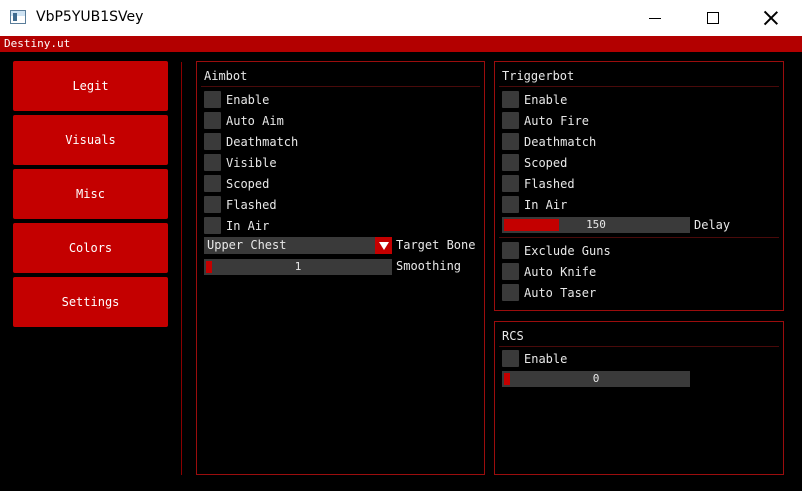 Image resolution: width=802 pixels, height=491 pixels. Describe the element at coordinates (401, 18) in the screenshot. I see `window-title-bar: VbP5YUB1SVey` at that location.